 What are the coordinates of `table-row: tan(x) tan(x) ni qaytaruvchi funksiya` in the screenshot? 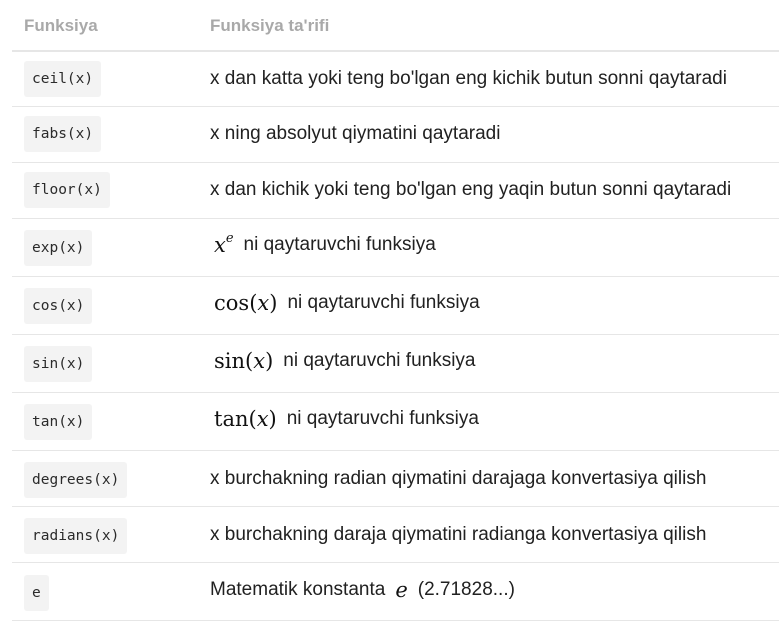 It's located at (395, 422).